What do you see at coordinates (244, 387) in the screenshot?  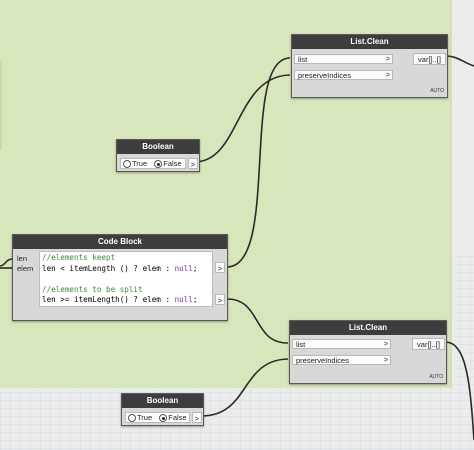 I see `wire-bool-bottom-to-preserve` at bounding box center [244, 387].